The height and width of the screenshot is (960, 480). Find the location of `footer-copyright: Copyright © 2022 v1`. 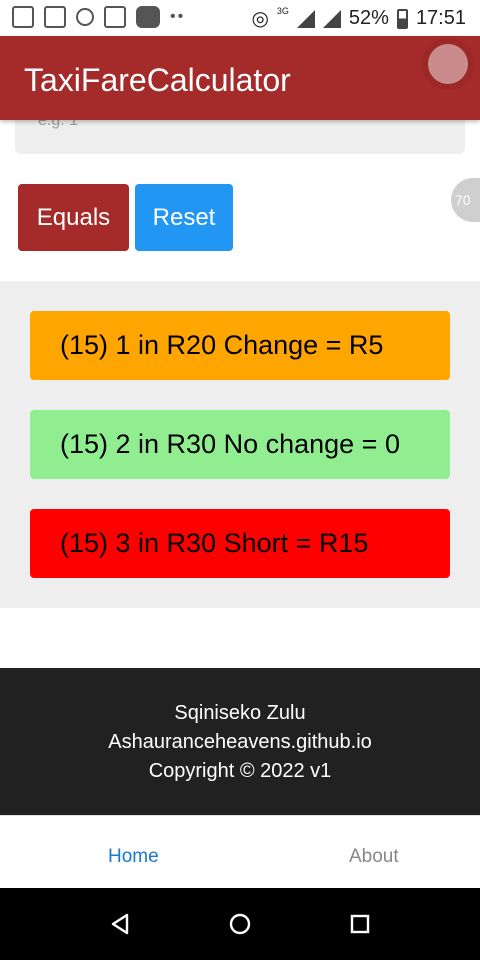

footer-copyright: Copyright © 2022 v1 is located at coordinates (240, 771).